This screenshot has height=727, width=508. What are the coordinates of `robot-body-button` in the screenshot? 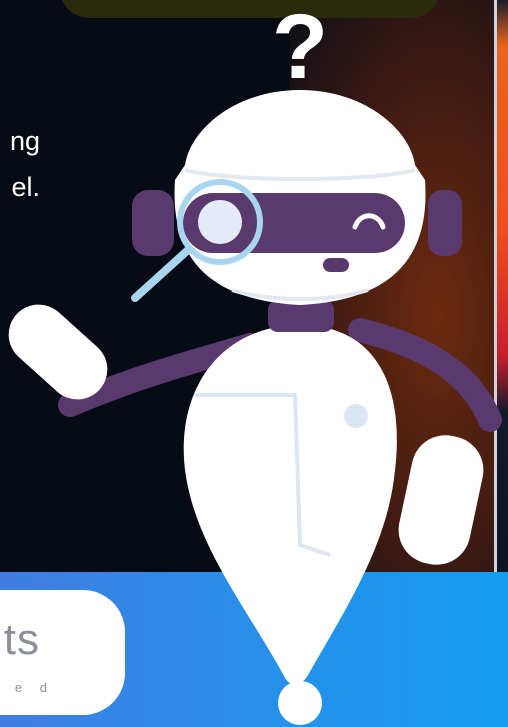 It's located at (356, 416).